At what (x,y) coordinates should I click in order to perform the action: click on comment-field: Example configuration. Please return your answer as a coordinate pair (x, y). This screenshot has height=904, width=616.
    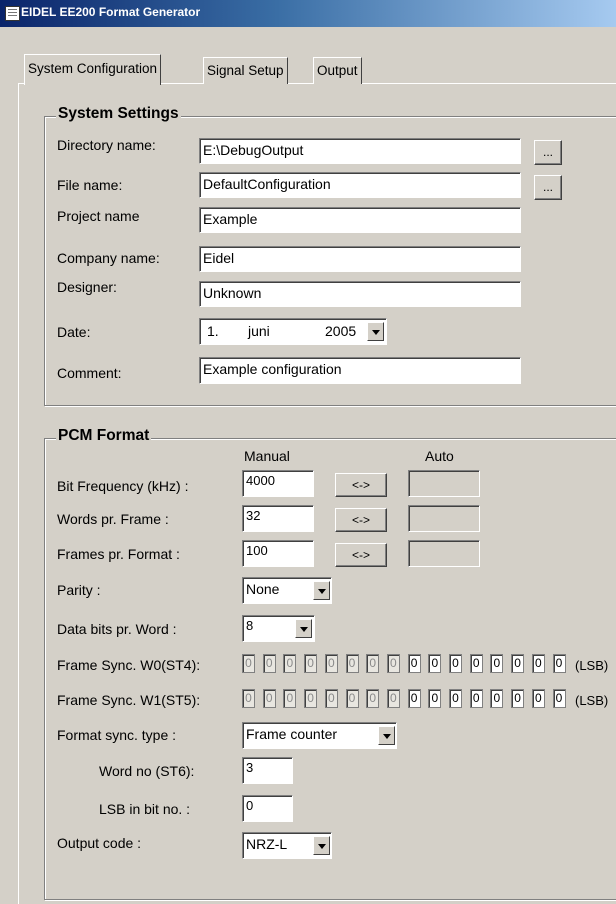
    Looking at the image, I should click on (360, 370).